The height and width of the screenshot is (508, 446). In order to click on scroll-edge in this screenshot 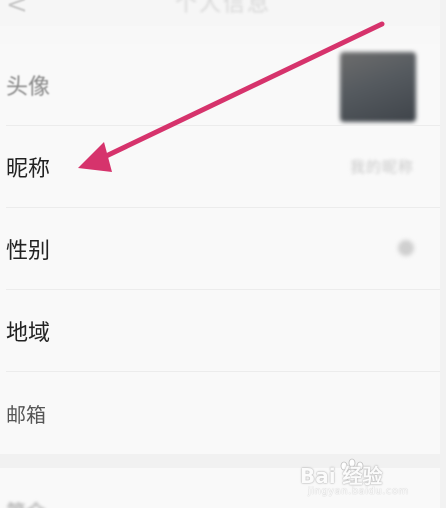, I will do `click(443, 254)`.